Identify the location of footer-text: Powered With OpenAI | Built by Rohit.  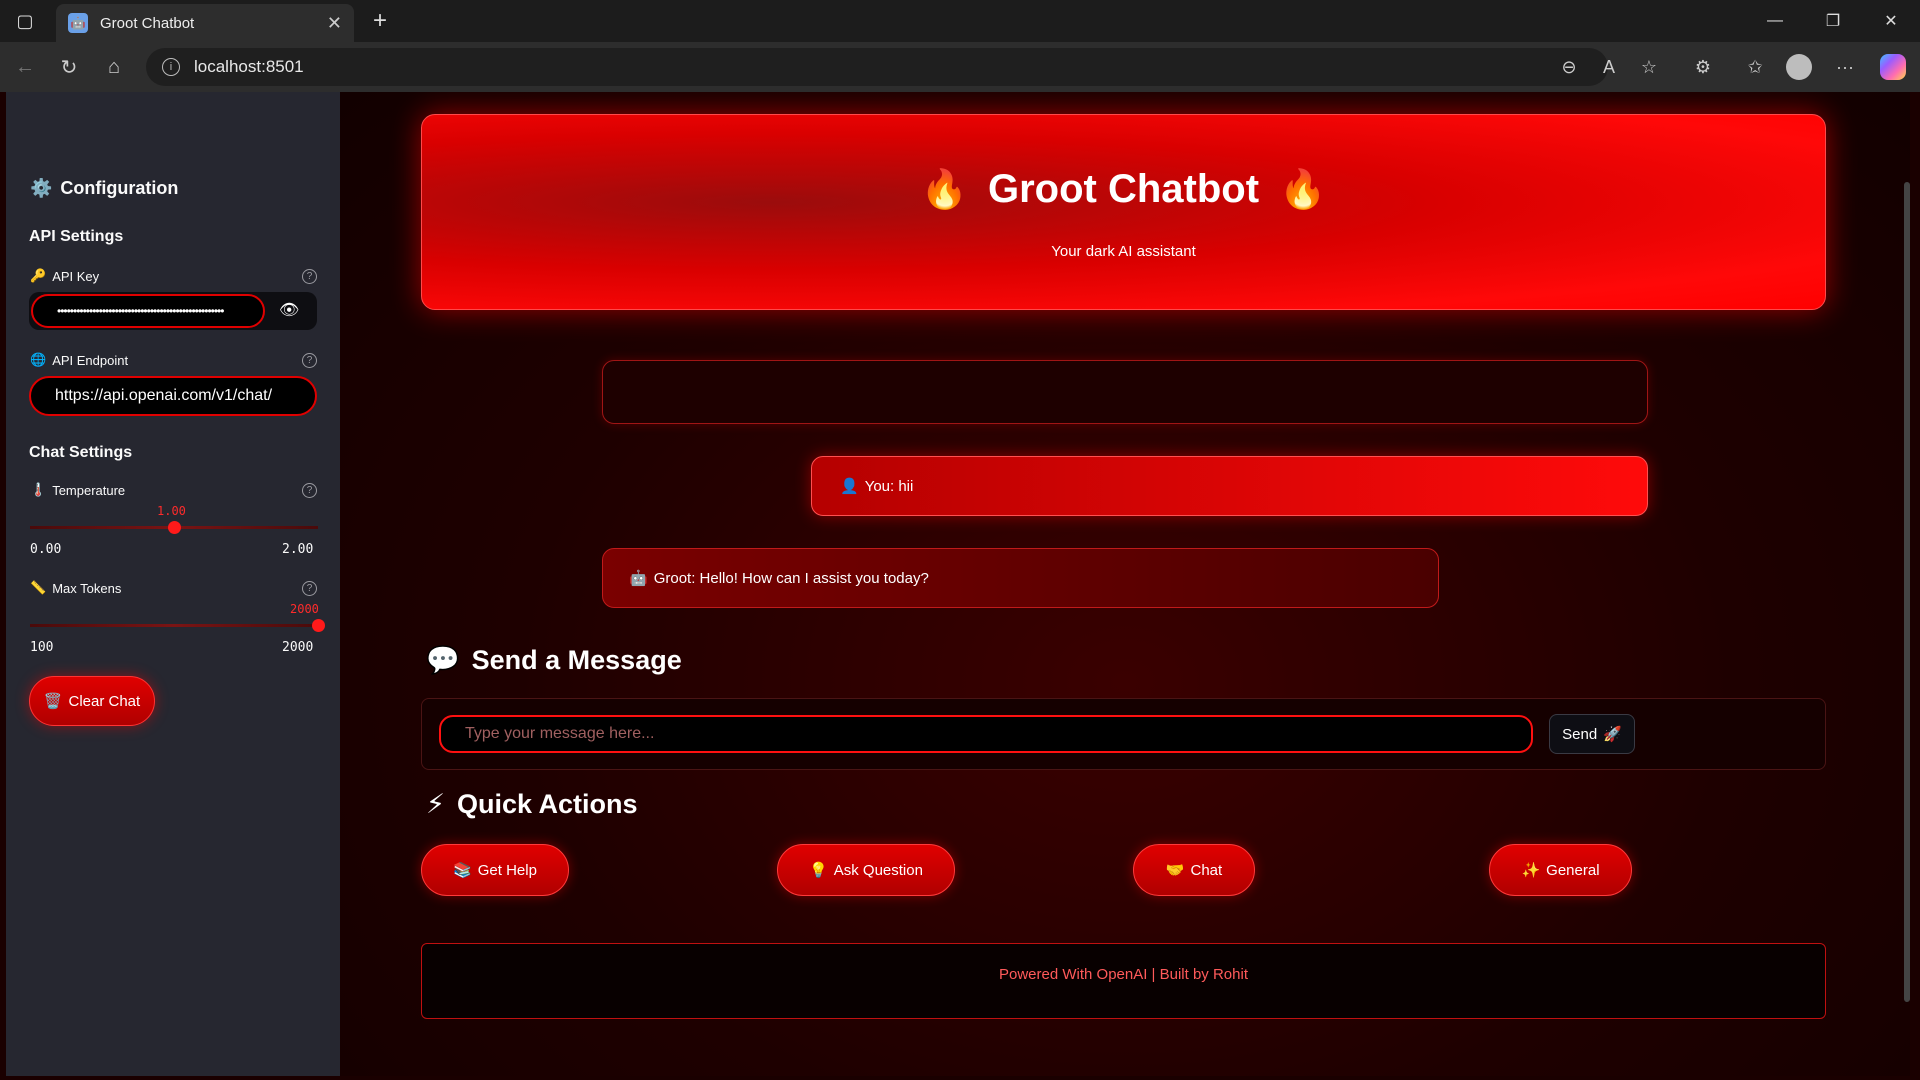
(1123, 974).